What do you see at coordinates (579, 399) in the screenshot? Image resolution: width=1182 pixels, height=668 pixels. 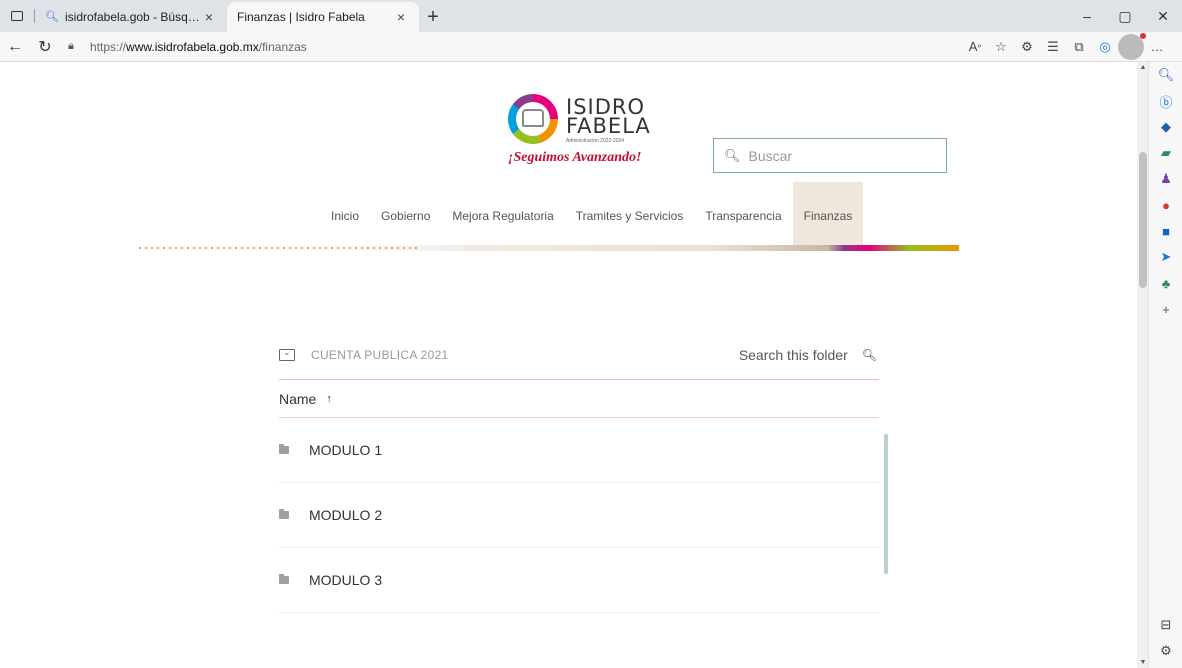 I see `column-header-name: Name ↑` at bounding box center [579, 399].